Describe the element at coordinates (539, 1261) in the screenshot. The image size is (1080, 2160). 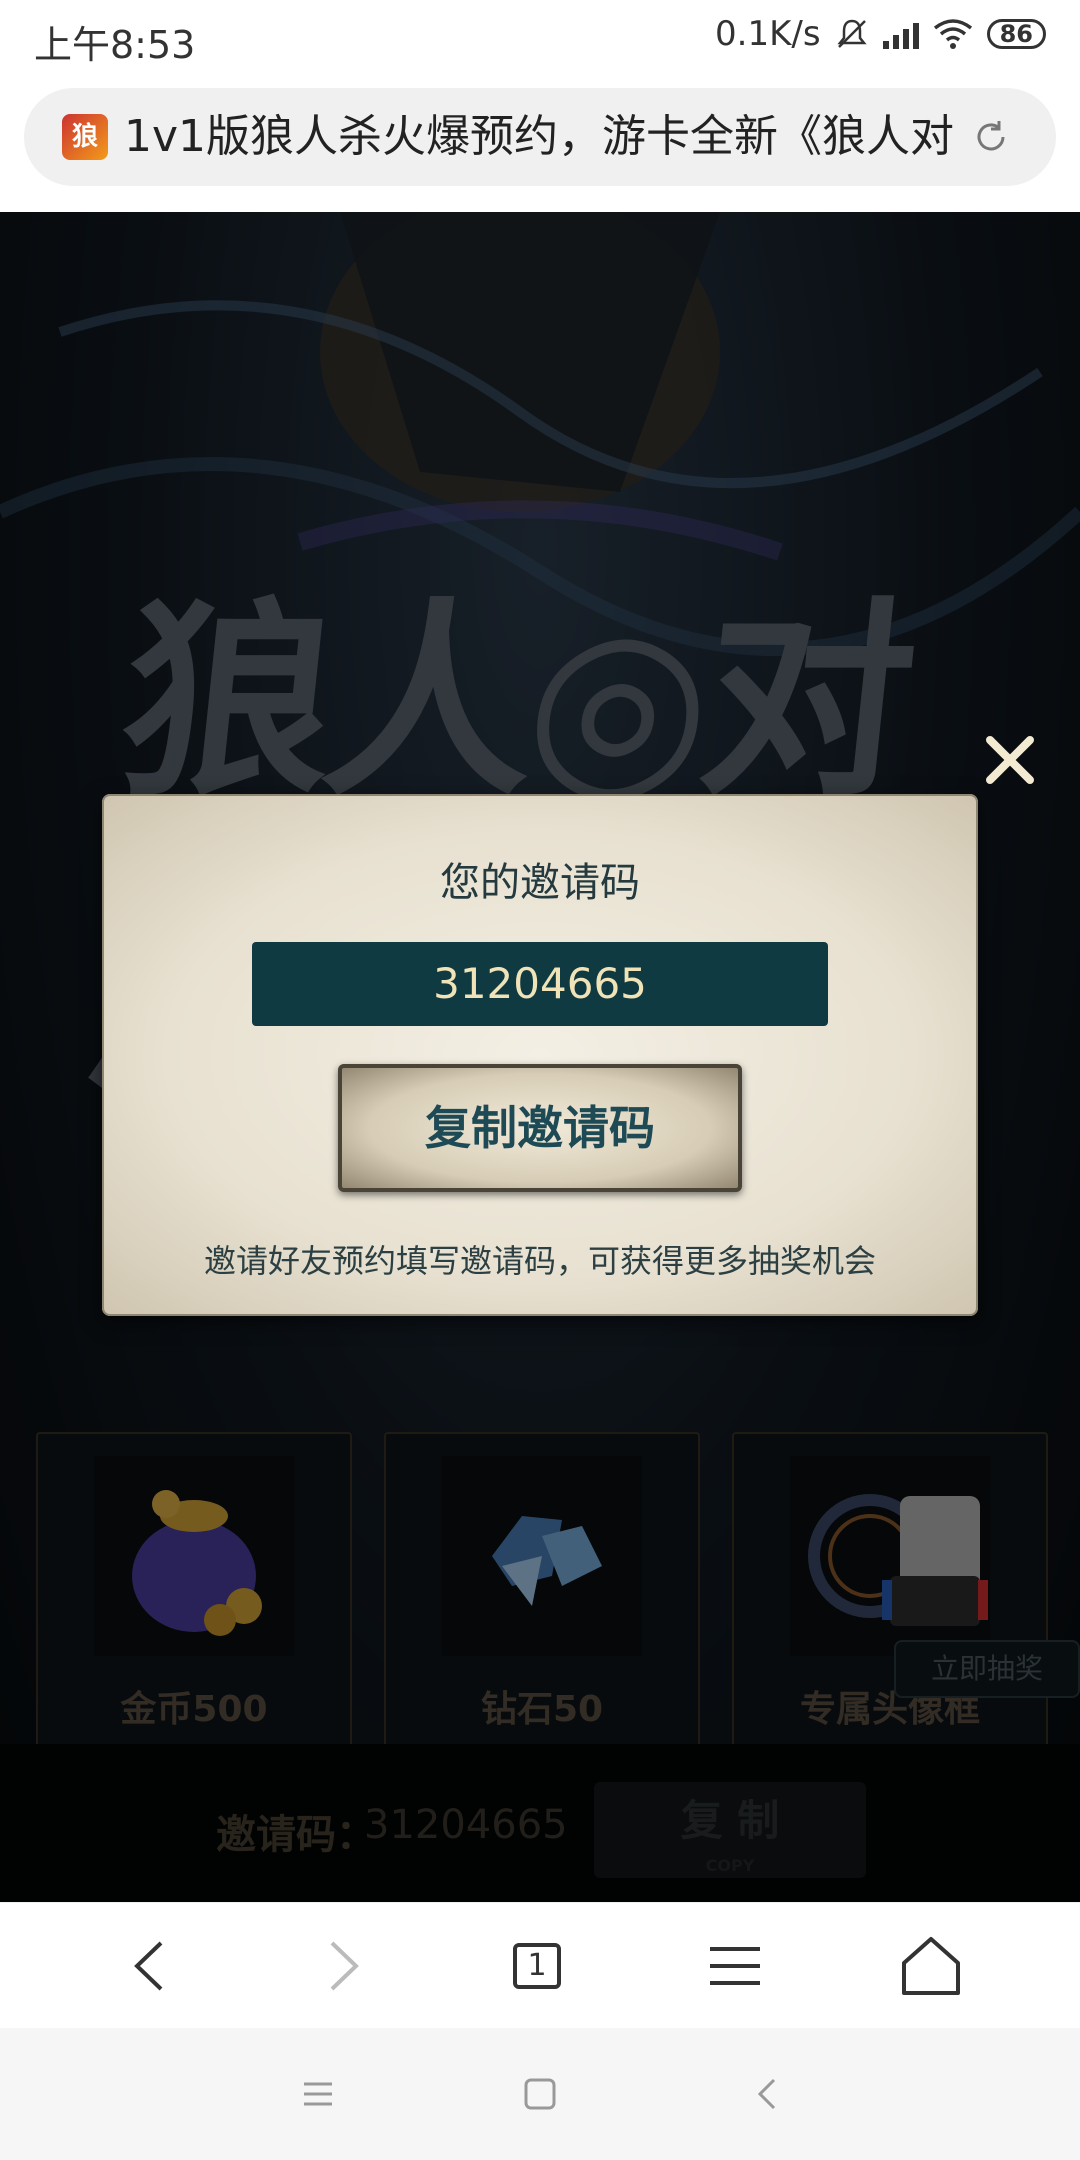
I see `dialog-hint: 邀请好友预约填写邀请码，可获得更多抽奖机会` at that location.